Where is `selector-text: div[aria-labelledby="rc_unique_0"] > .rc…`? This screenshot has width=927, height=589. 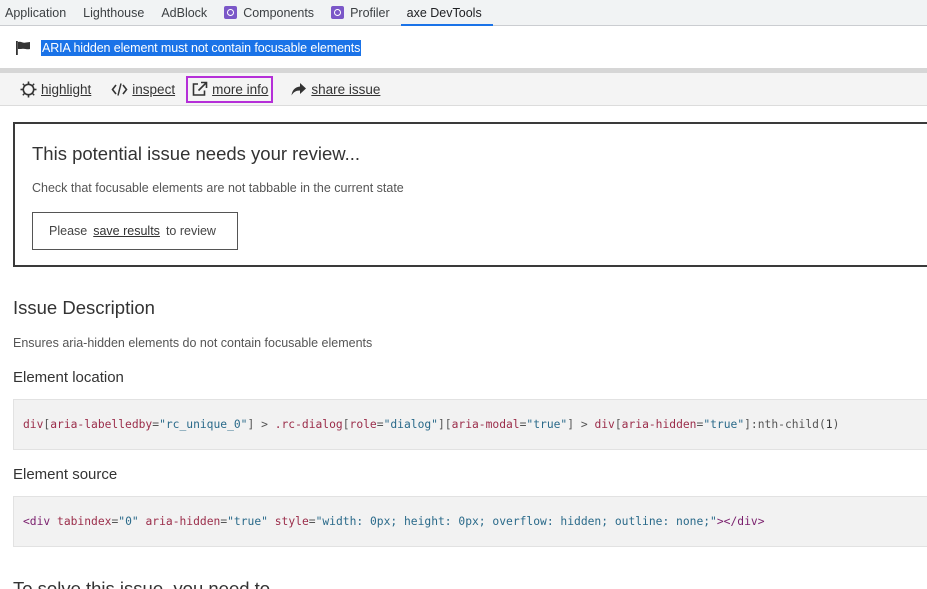 selector-text: div[aria-labelledby="rc_unique_0"] > .rc… is located at coordinates (431, 424).